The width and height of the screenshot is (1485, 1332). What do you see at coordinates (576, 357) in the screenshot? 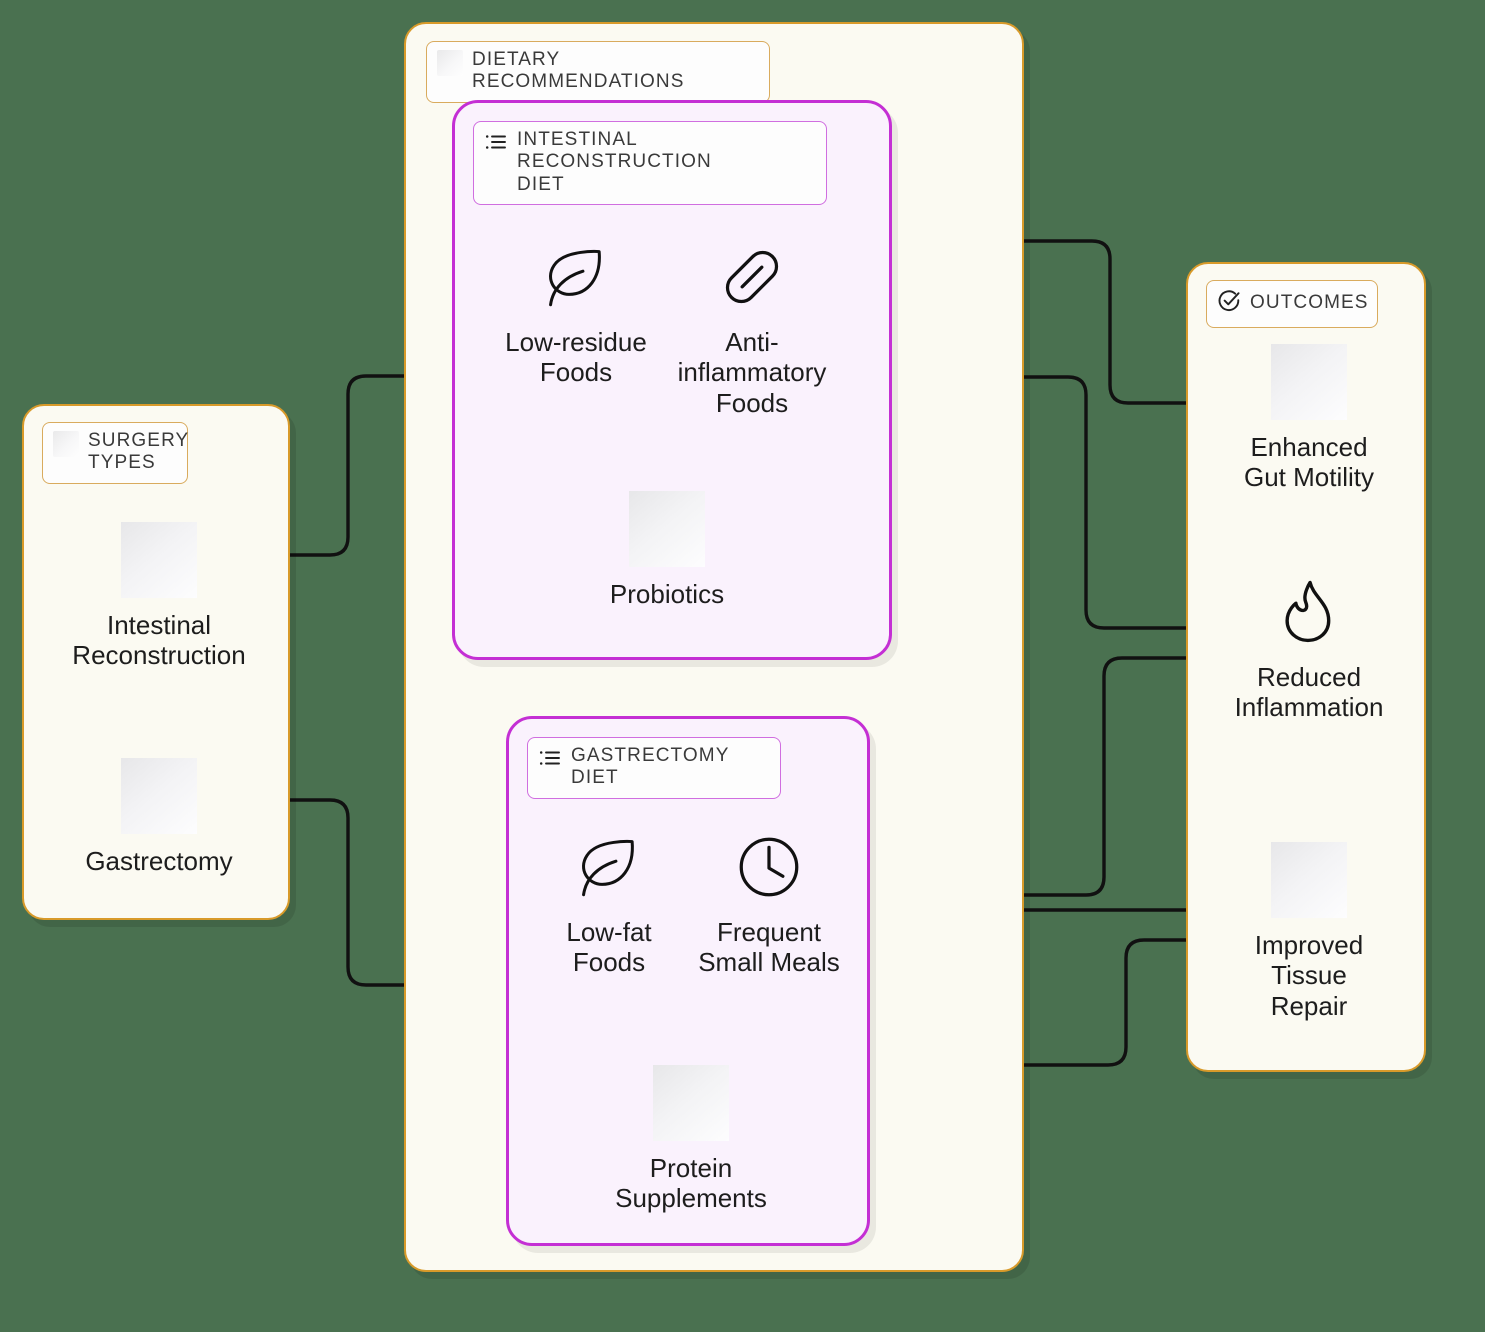
I see `node-label: Low-residue Foods` at bounding box center [576, 357].